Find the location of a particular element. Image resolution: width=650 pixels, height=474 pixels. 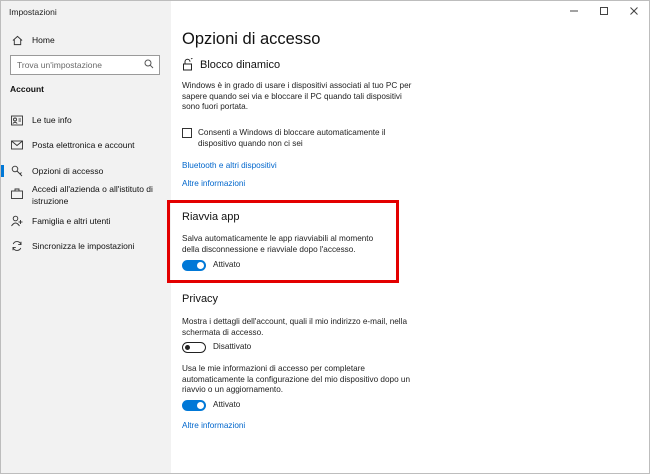

dynamic-lock-heading: Blocco dinamico is located at coordinates (231, 64).